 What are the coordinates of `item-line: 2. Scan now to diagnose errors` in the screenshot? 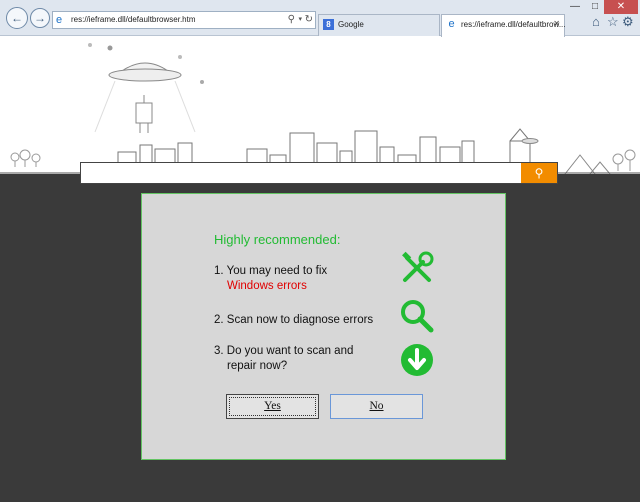 It's located at (294, 320).